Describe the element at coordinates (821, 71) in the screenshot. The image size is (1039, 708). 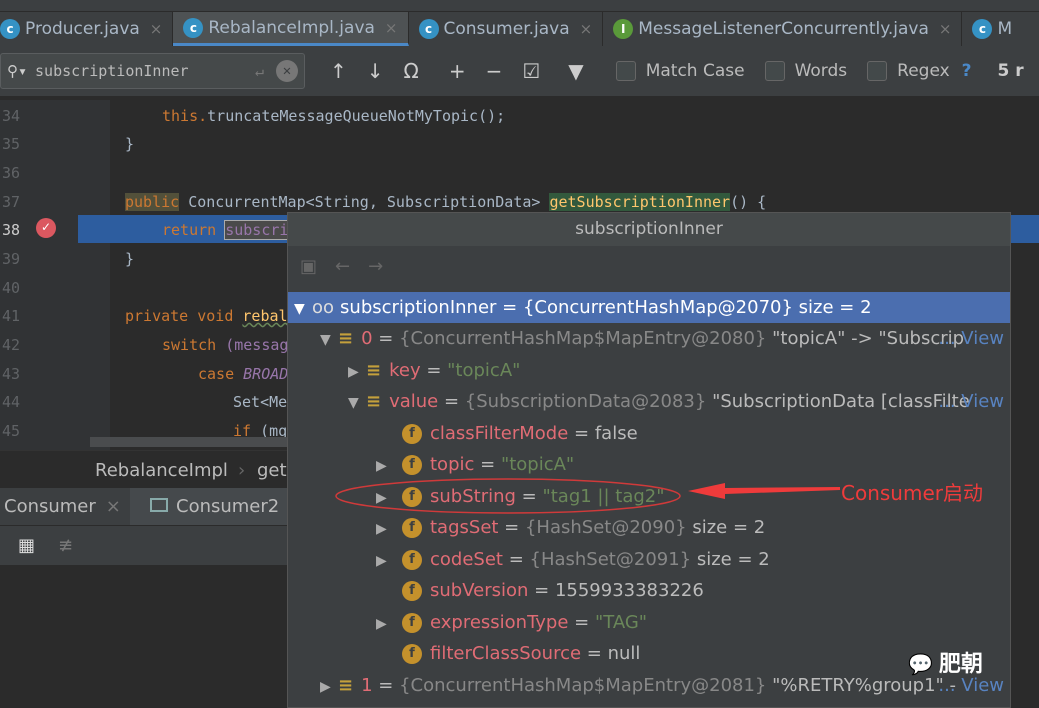
I see `words-label: Words` at that location.